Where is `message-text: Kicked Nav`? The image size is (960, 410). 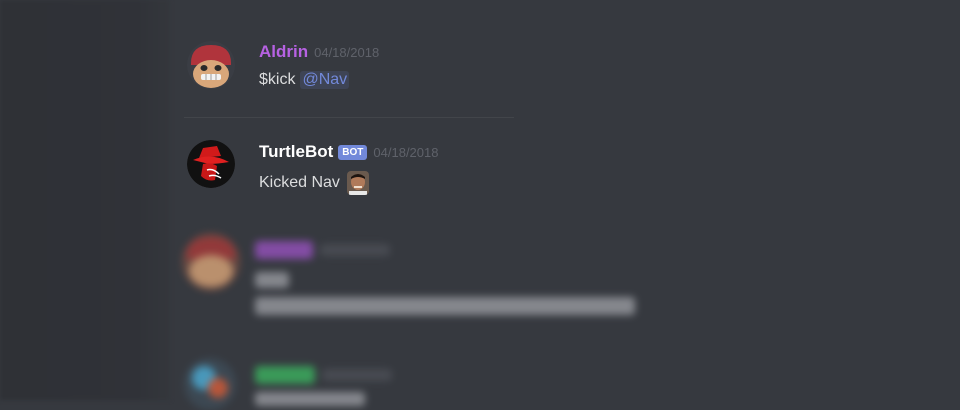 message-text: Kicked Nav is located at coordinates (299, 182).